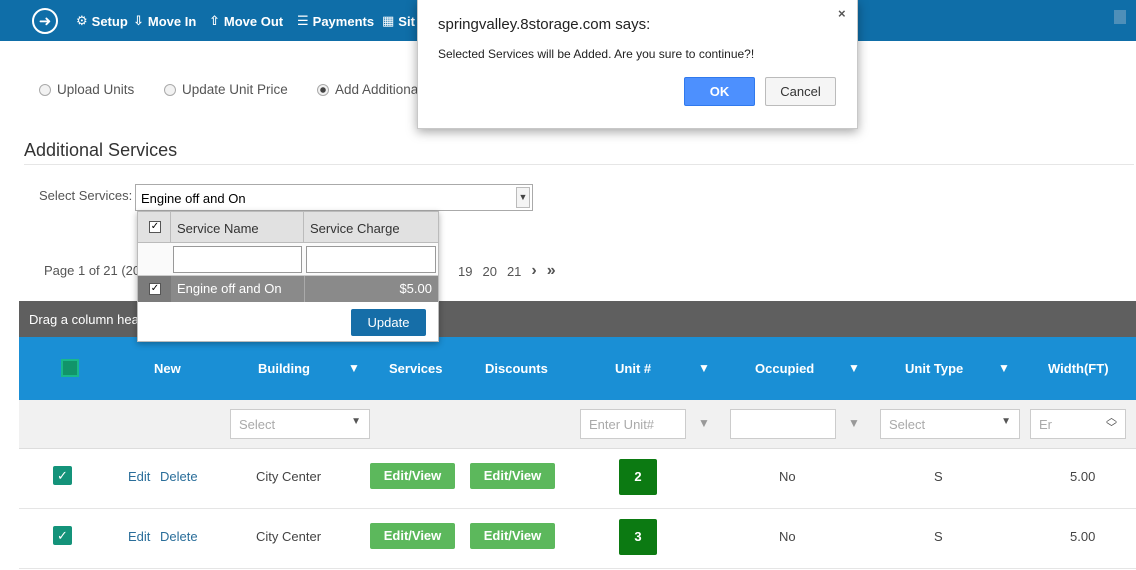  Describe the element at coordinates (371, 259) in the screenshot. I see `service-charge-filter-input` at that location.